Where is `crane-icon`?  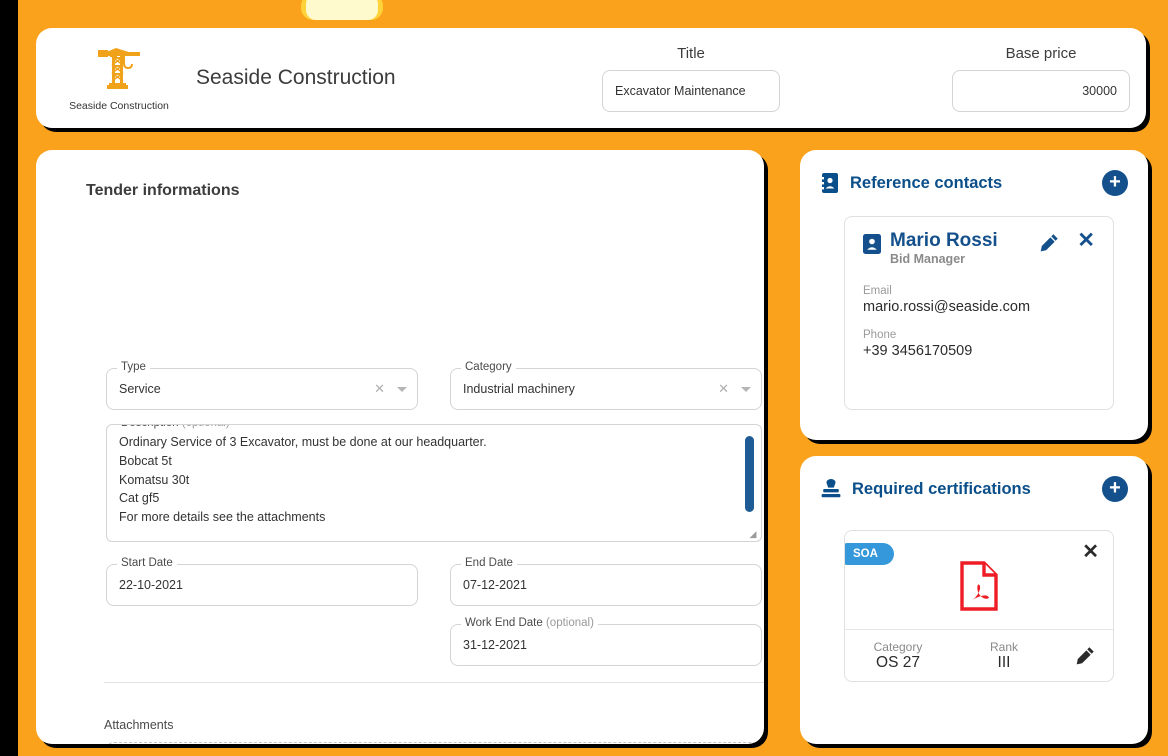
crane-icon is located at coordinates (119, 71).